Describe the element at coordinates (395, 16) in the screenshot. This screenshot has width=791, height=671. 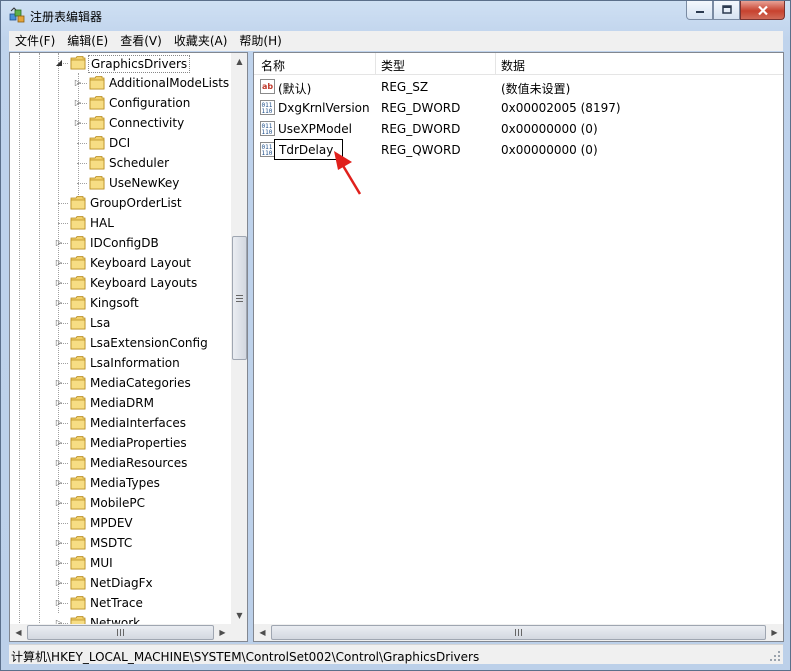
I see `title-bar: 注册表编辑器` at that location.